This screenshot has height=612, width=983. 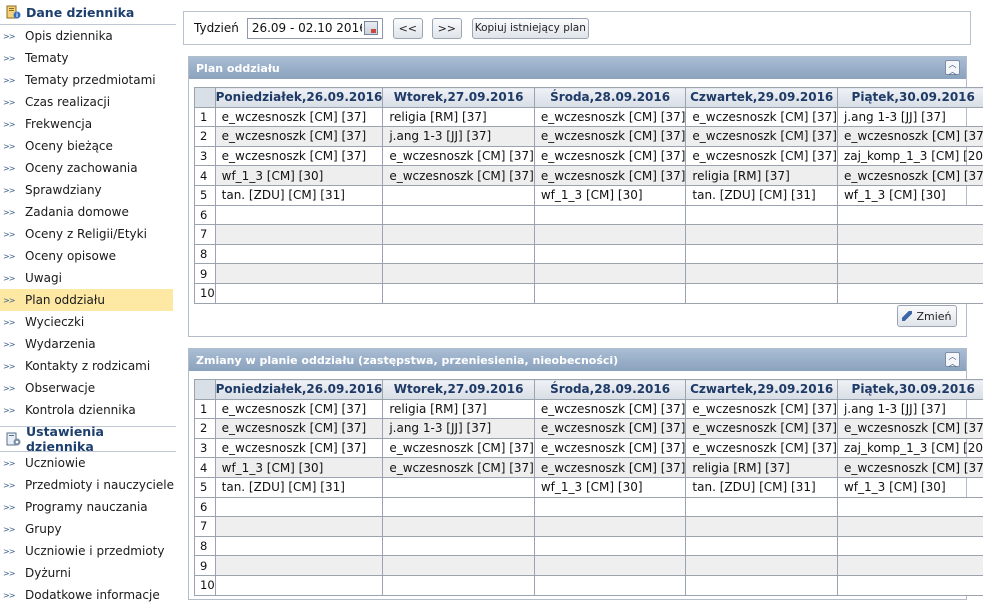 I want to click on sidebar-item-oceny-zachowania: >> Oceny zachowania, so click(x=88, y=168).